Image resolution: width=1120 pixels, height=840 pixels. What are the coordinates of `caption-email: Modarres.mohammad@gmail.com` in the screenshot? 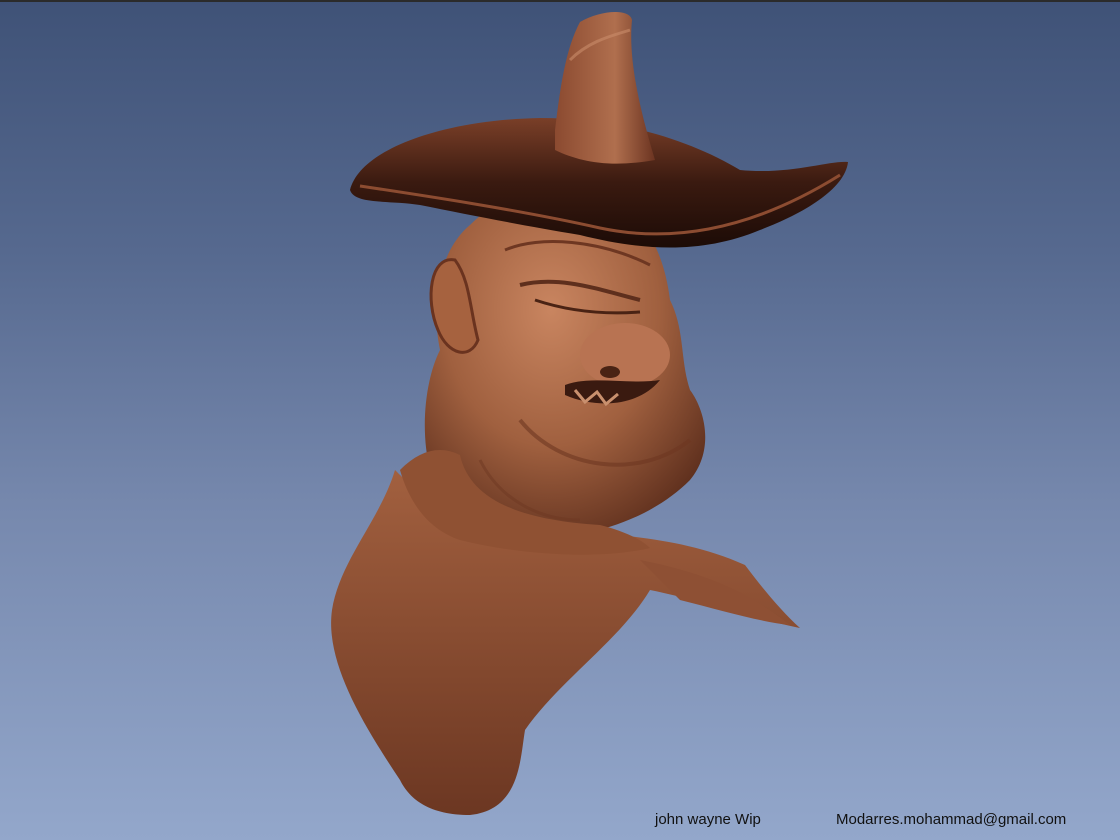 It's located at (951, 819).